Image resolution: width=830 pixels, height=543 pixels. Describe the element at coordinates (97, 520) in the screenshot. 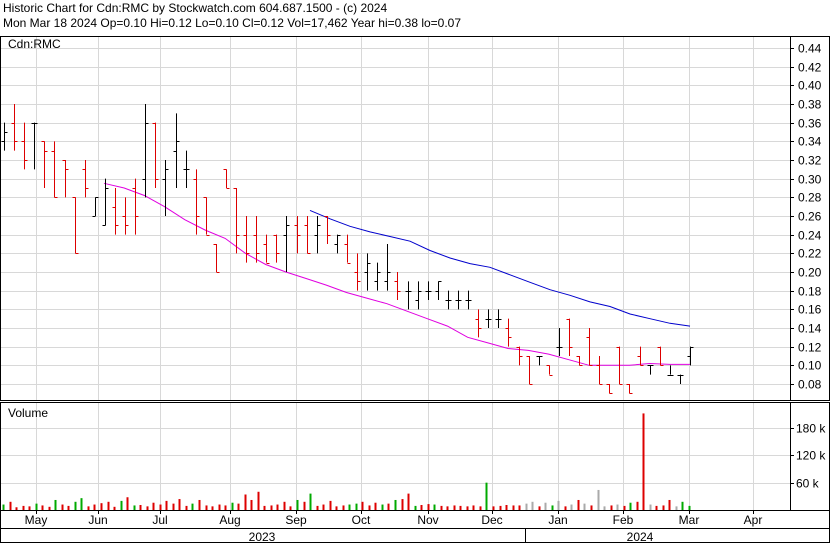

I see `month-label: Jun` at that location.